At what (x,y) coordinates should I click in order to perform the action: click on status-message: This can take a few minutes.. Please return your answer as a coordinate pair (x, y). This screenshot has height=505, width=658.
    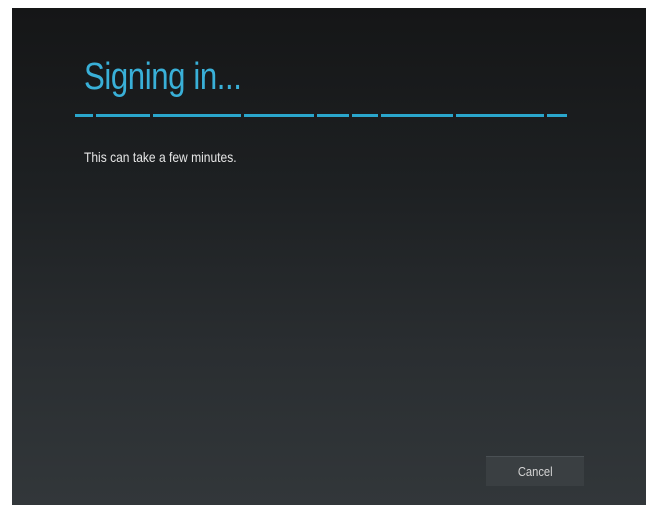
    Looking at the image, I should click on (160, 157).